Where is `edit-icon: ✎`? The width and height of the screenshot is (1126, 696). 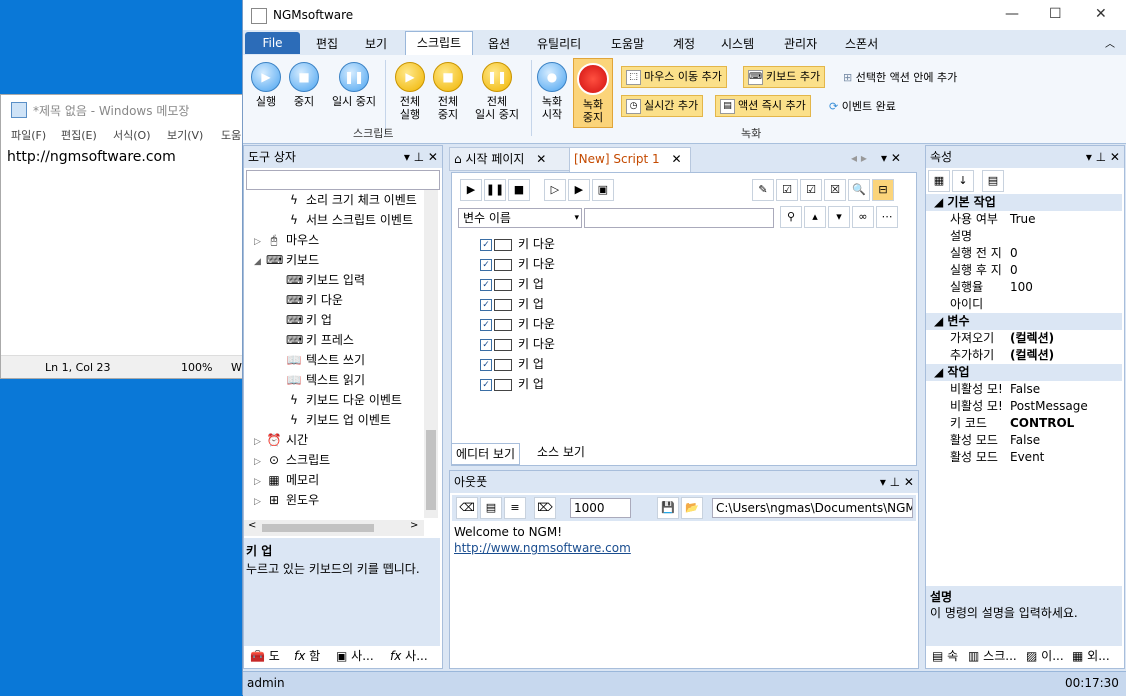
edit-icon: ✎ is located at coordinates (763, 190).